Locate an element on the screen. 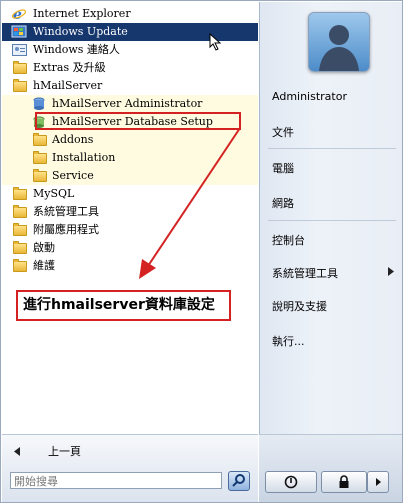 This screenshot has width=403, height=503. annotation-callout: 進行hmailserver資料庫設定 is located at coordinates (123, 305).